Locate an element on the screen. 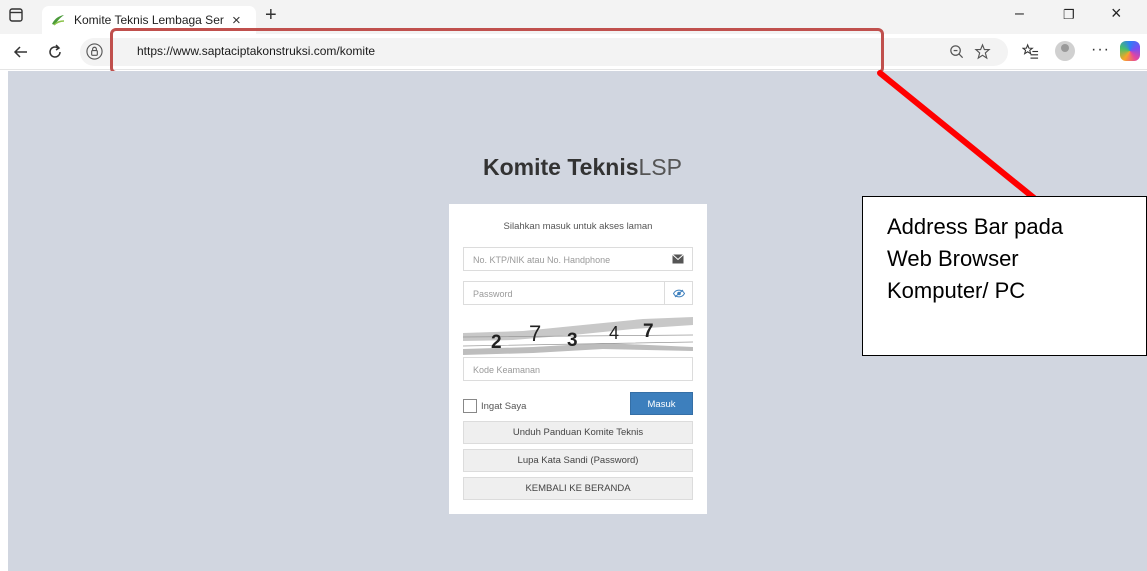 The width and height of the screenshot is (1147, 571). minimize-icon: – is located at coordinates (1019, 14).